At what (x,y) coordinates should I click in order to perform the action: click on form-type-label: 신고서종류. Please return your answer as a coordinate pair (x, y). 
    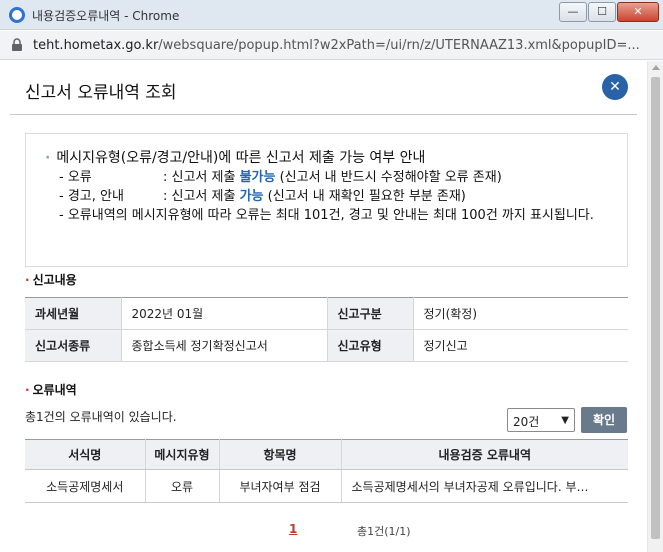
    Looking at the image, I should click on (73, 345).